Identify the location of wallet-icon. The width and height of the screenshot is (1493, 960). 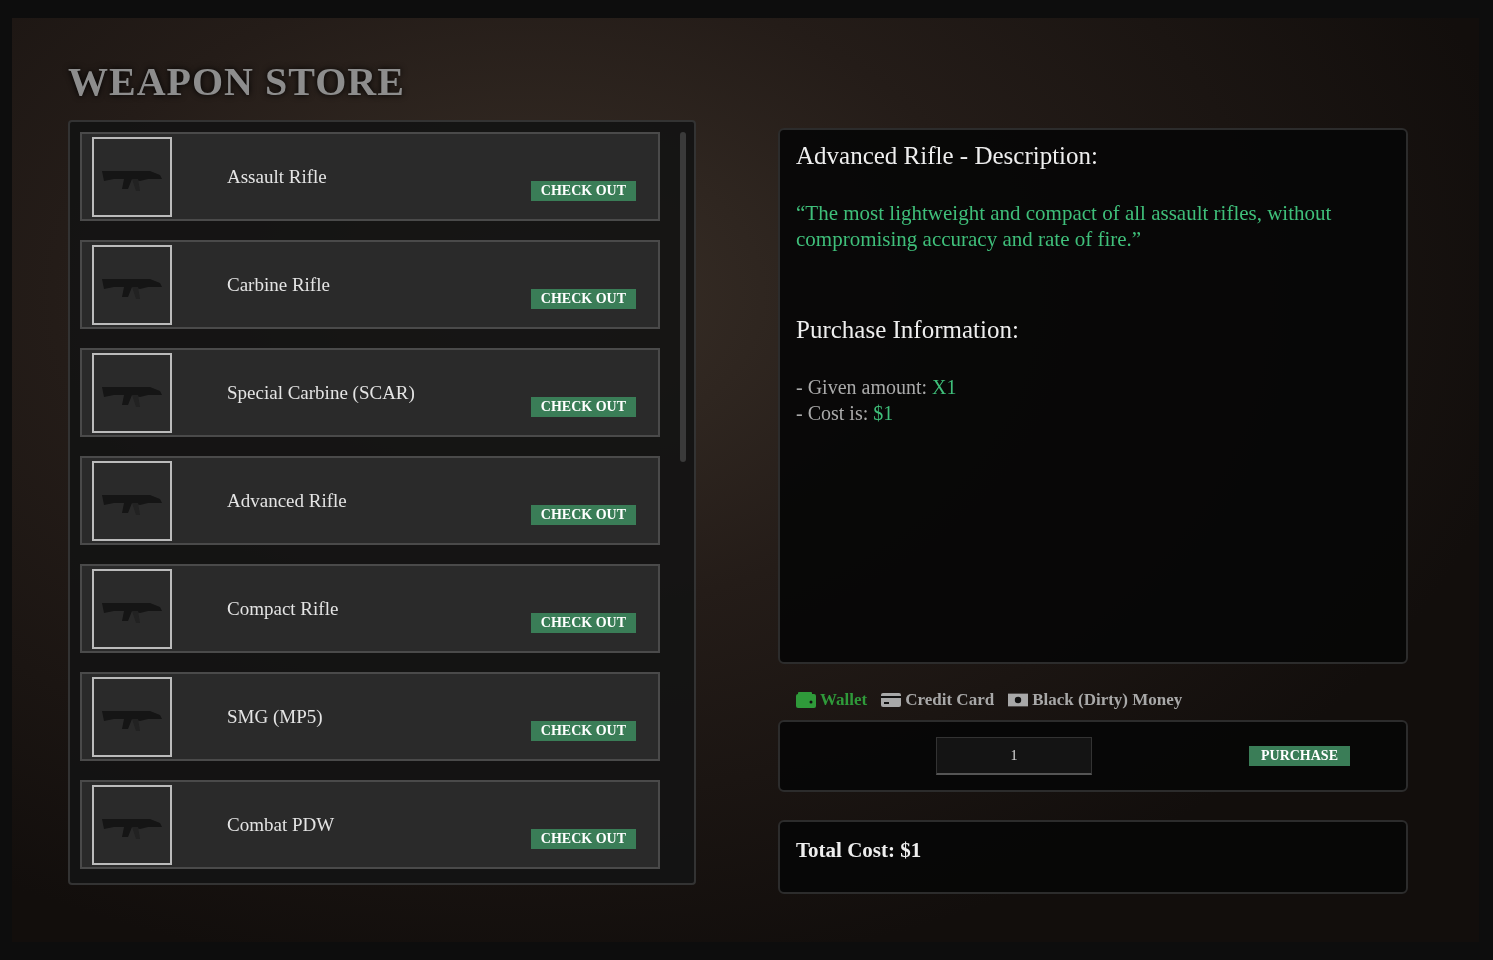
(806, 700).